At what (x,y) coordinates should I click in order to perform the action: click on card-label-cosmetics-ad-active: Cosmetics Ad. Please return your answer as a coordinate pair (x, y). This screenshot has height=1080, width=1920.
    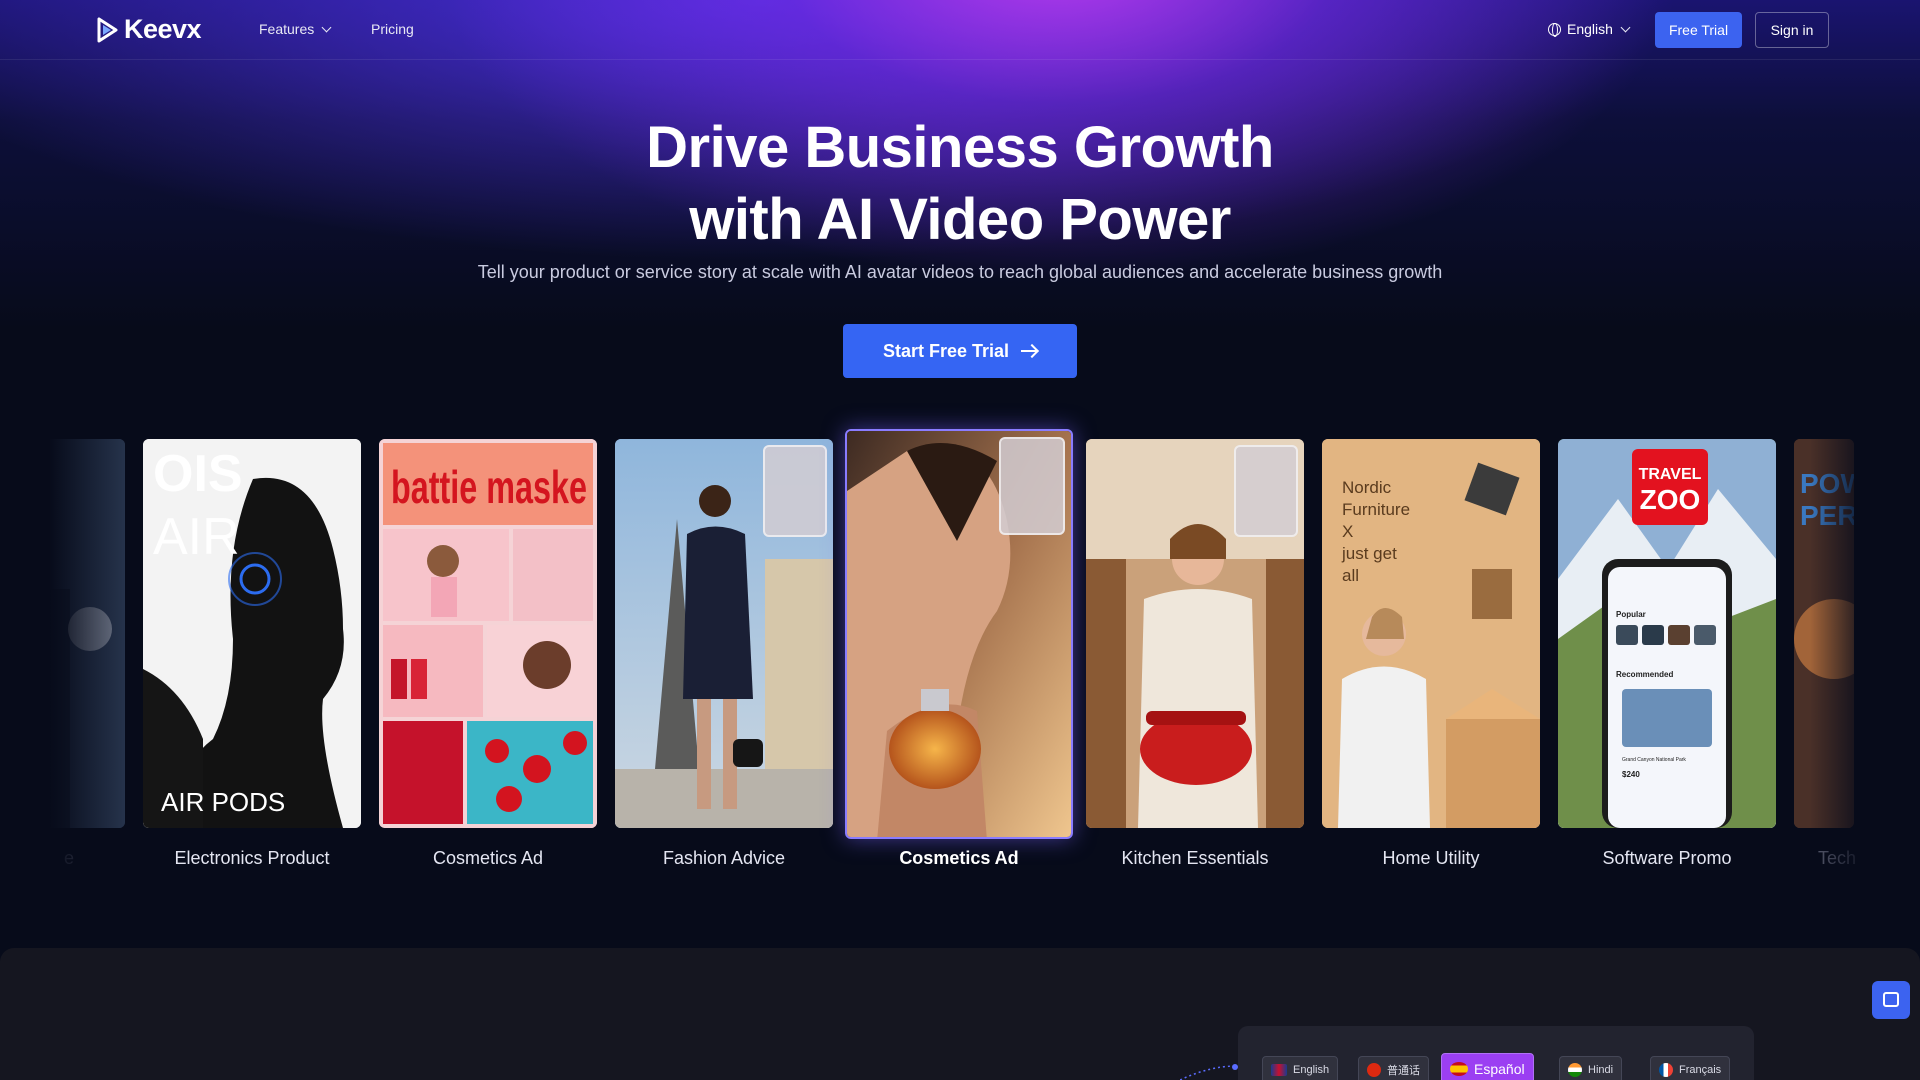
    Looking at the image, I should click on (959, 858).